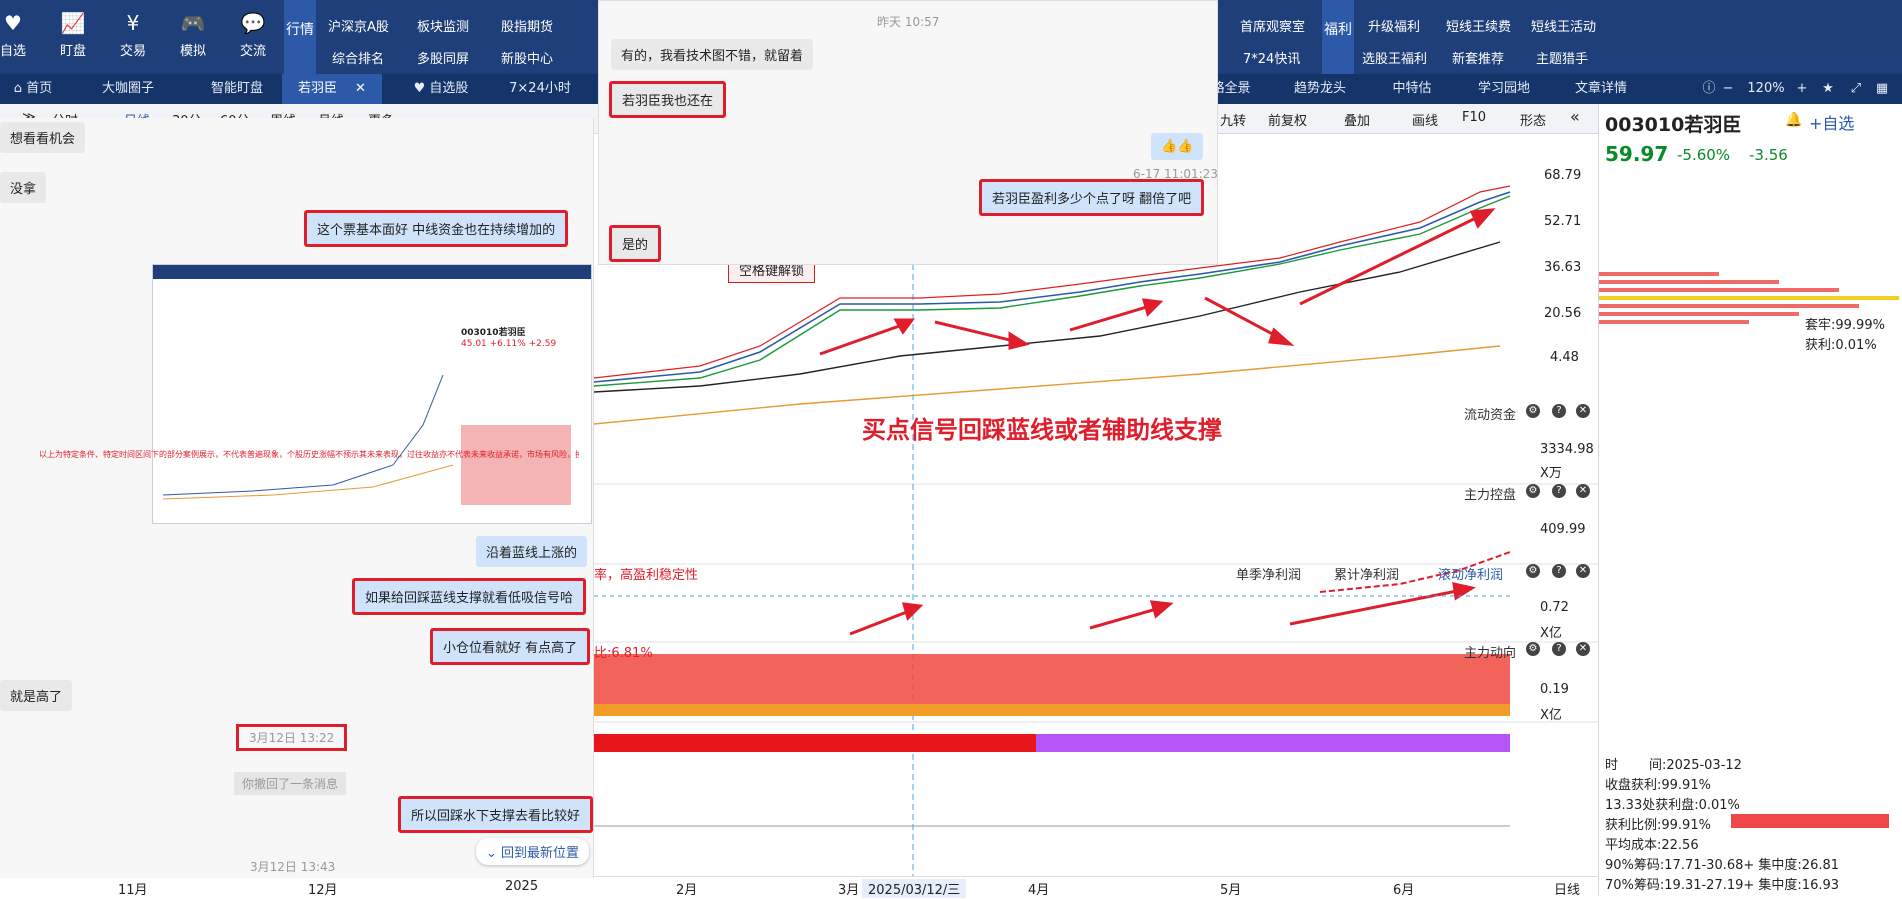  I want to click on price-tick: 36.63, so click(1563, 267).